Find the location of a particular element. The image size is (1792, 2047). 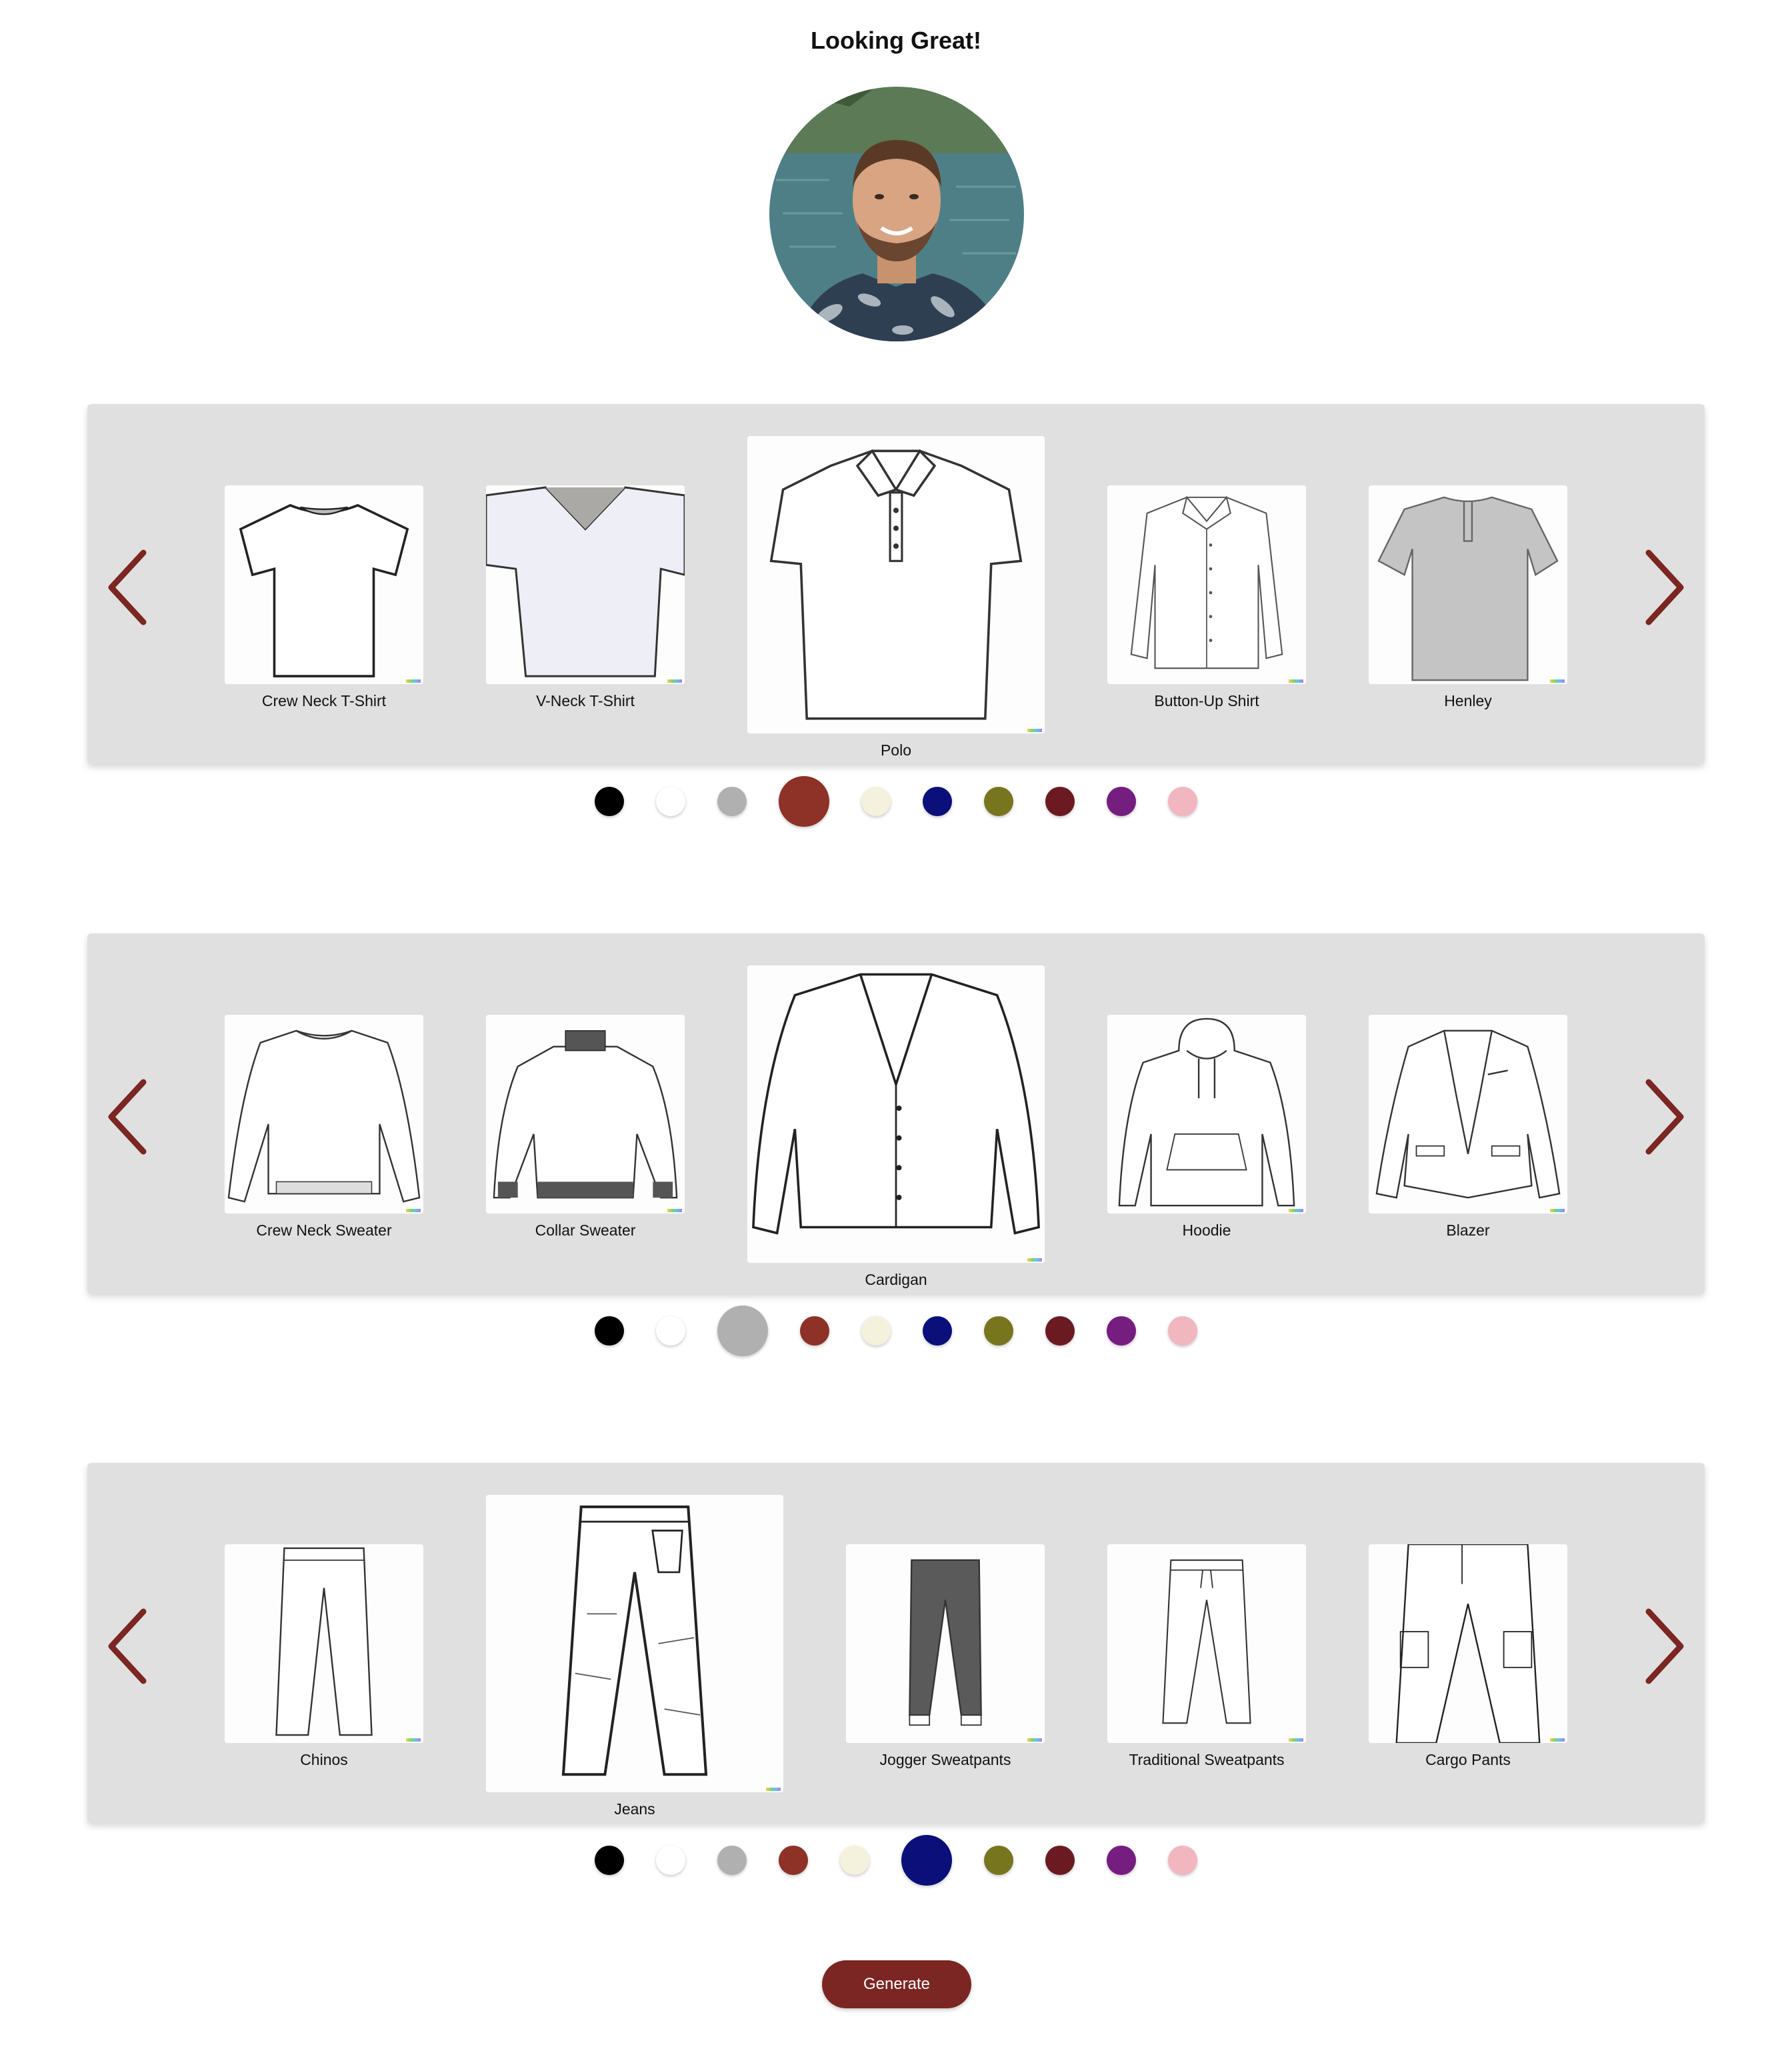

item-label: Hoodie is located at coordinates (1206, 1230).